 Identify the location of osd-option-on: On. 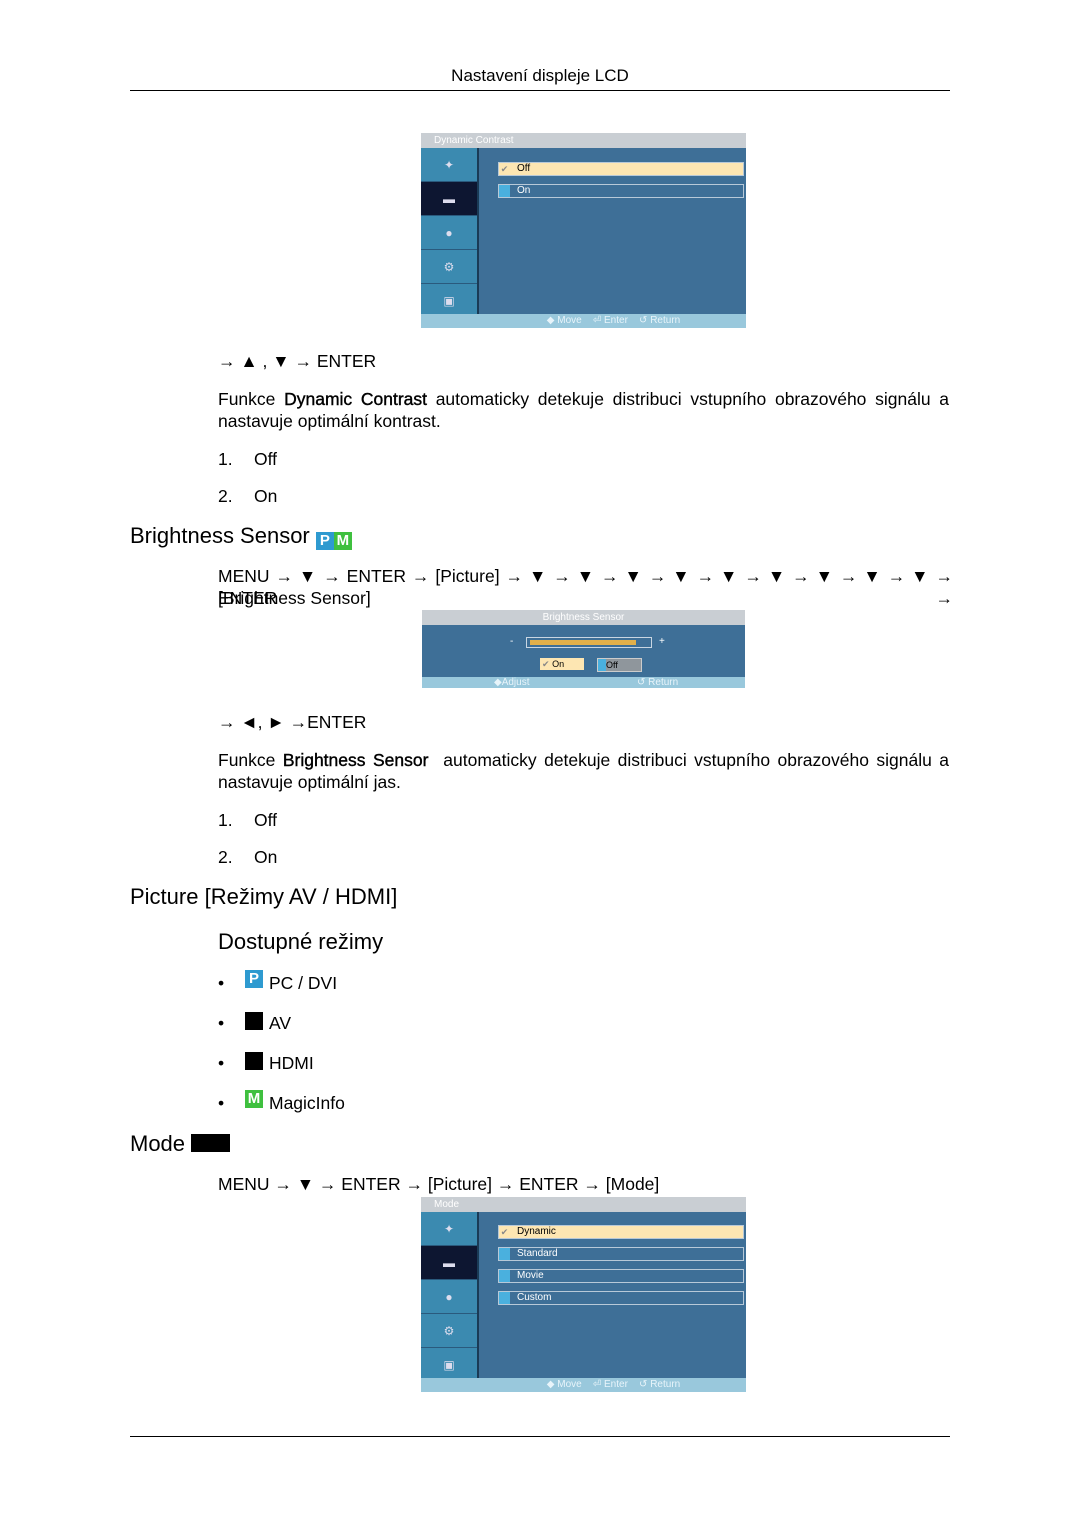
(621, 191).